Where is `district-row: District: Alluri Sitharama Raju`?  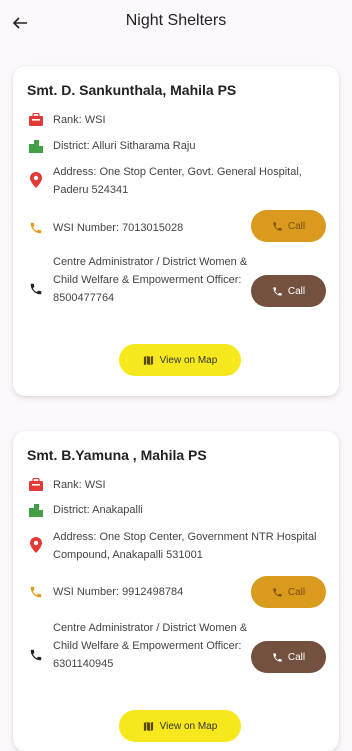 district-row: District: Alluri Sitharama Raju is located at coordinates (174, 146).